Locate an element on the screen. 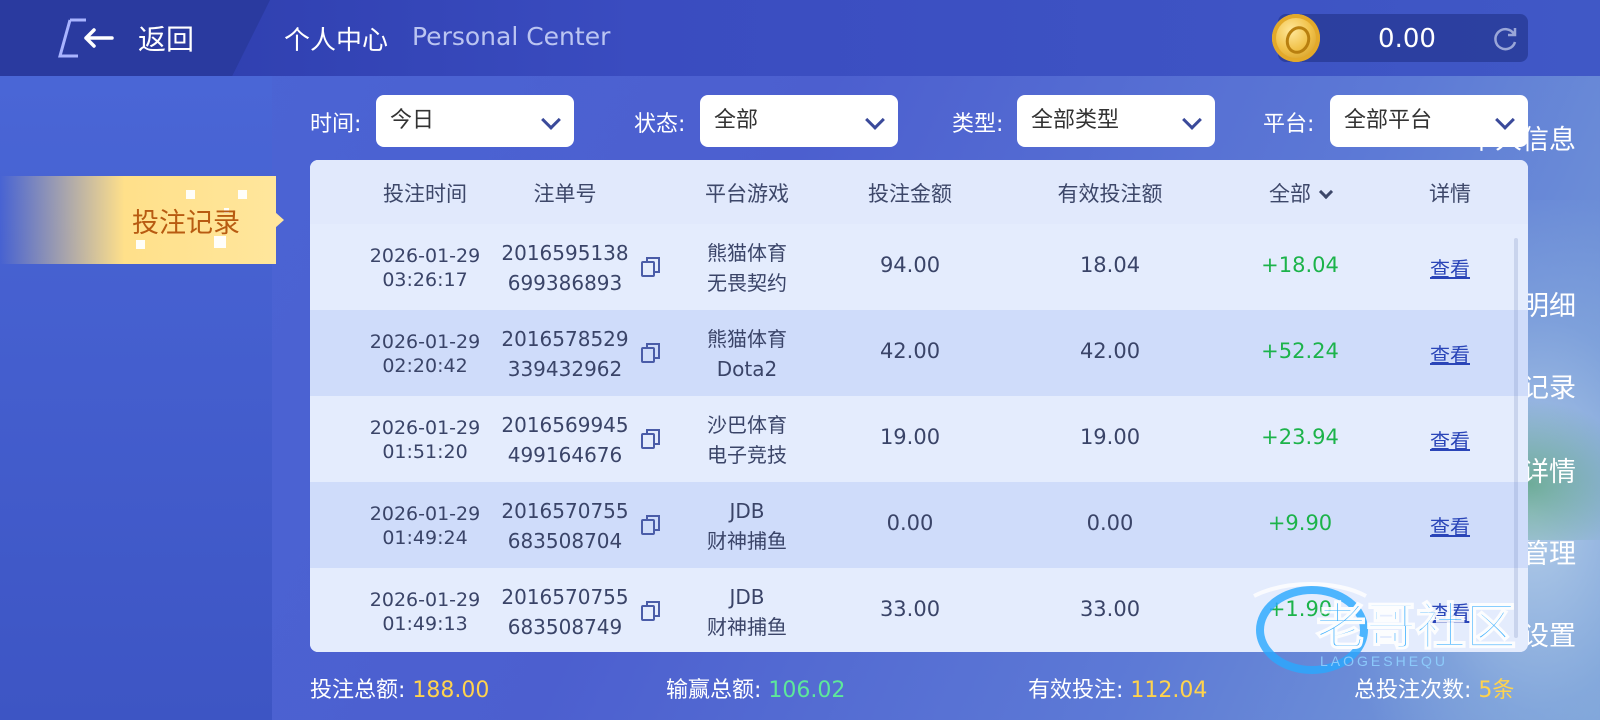  type-filter-select: 全部类型 is located at coordinates (1116, 121).